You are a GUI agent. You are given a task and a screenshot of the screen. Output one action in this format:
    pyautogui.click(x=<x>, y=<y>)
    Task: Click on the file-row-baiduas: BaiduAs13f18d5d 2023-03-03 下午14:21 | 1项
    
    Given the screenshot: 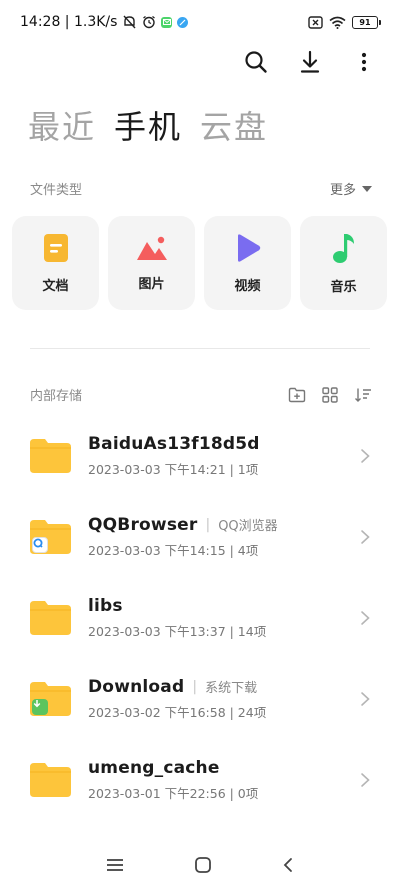 What is the action you would take?
    pyautogui.click(x=200, y=455)
    